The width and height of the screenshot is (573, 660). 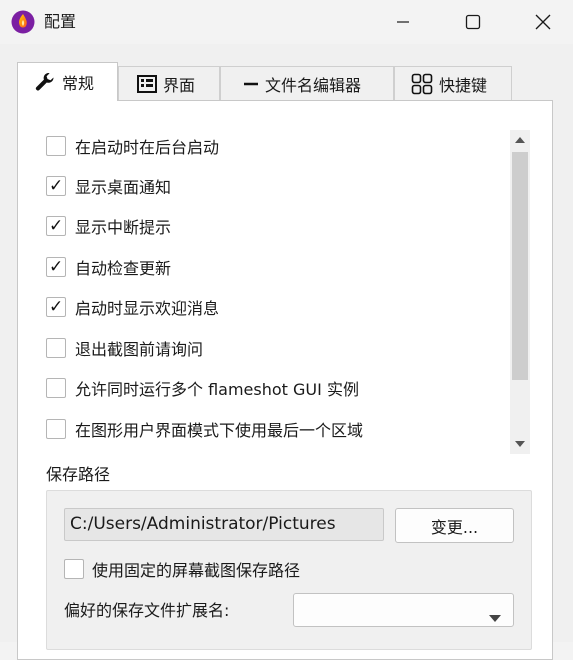 What do you see at coordinates (78, 83) in the screenshot?
I see `tab-general-label: 常规` at bounding box center [78, 83].